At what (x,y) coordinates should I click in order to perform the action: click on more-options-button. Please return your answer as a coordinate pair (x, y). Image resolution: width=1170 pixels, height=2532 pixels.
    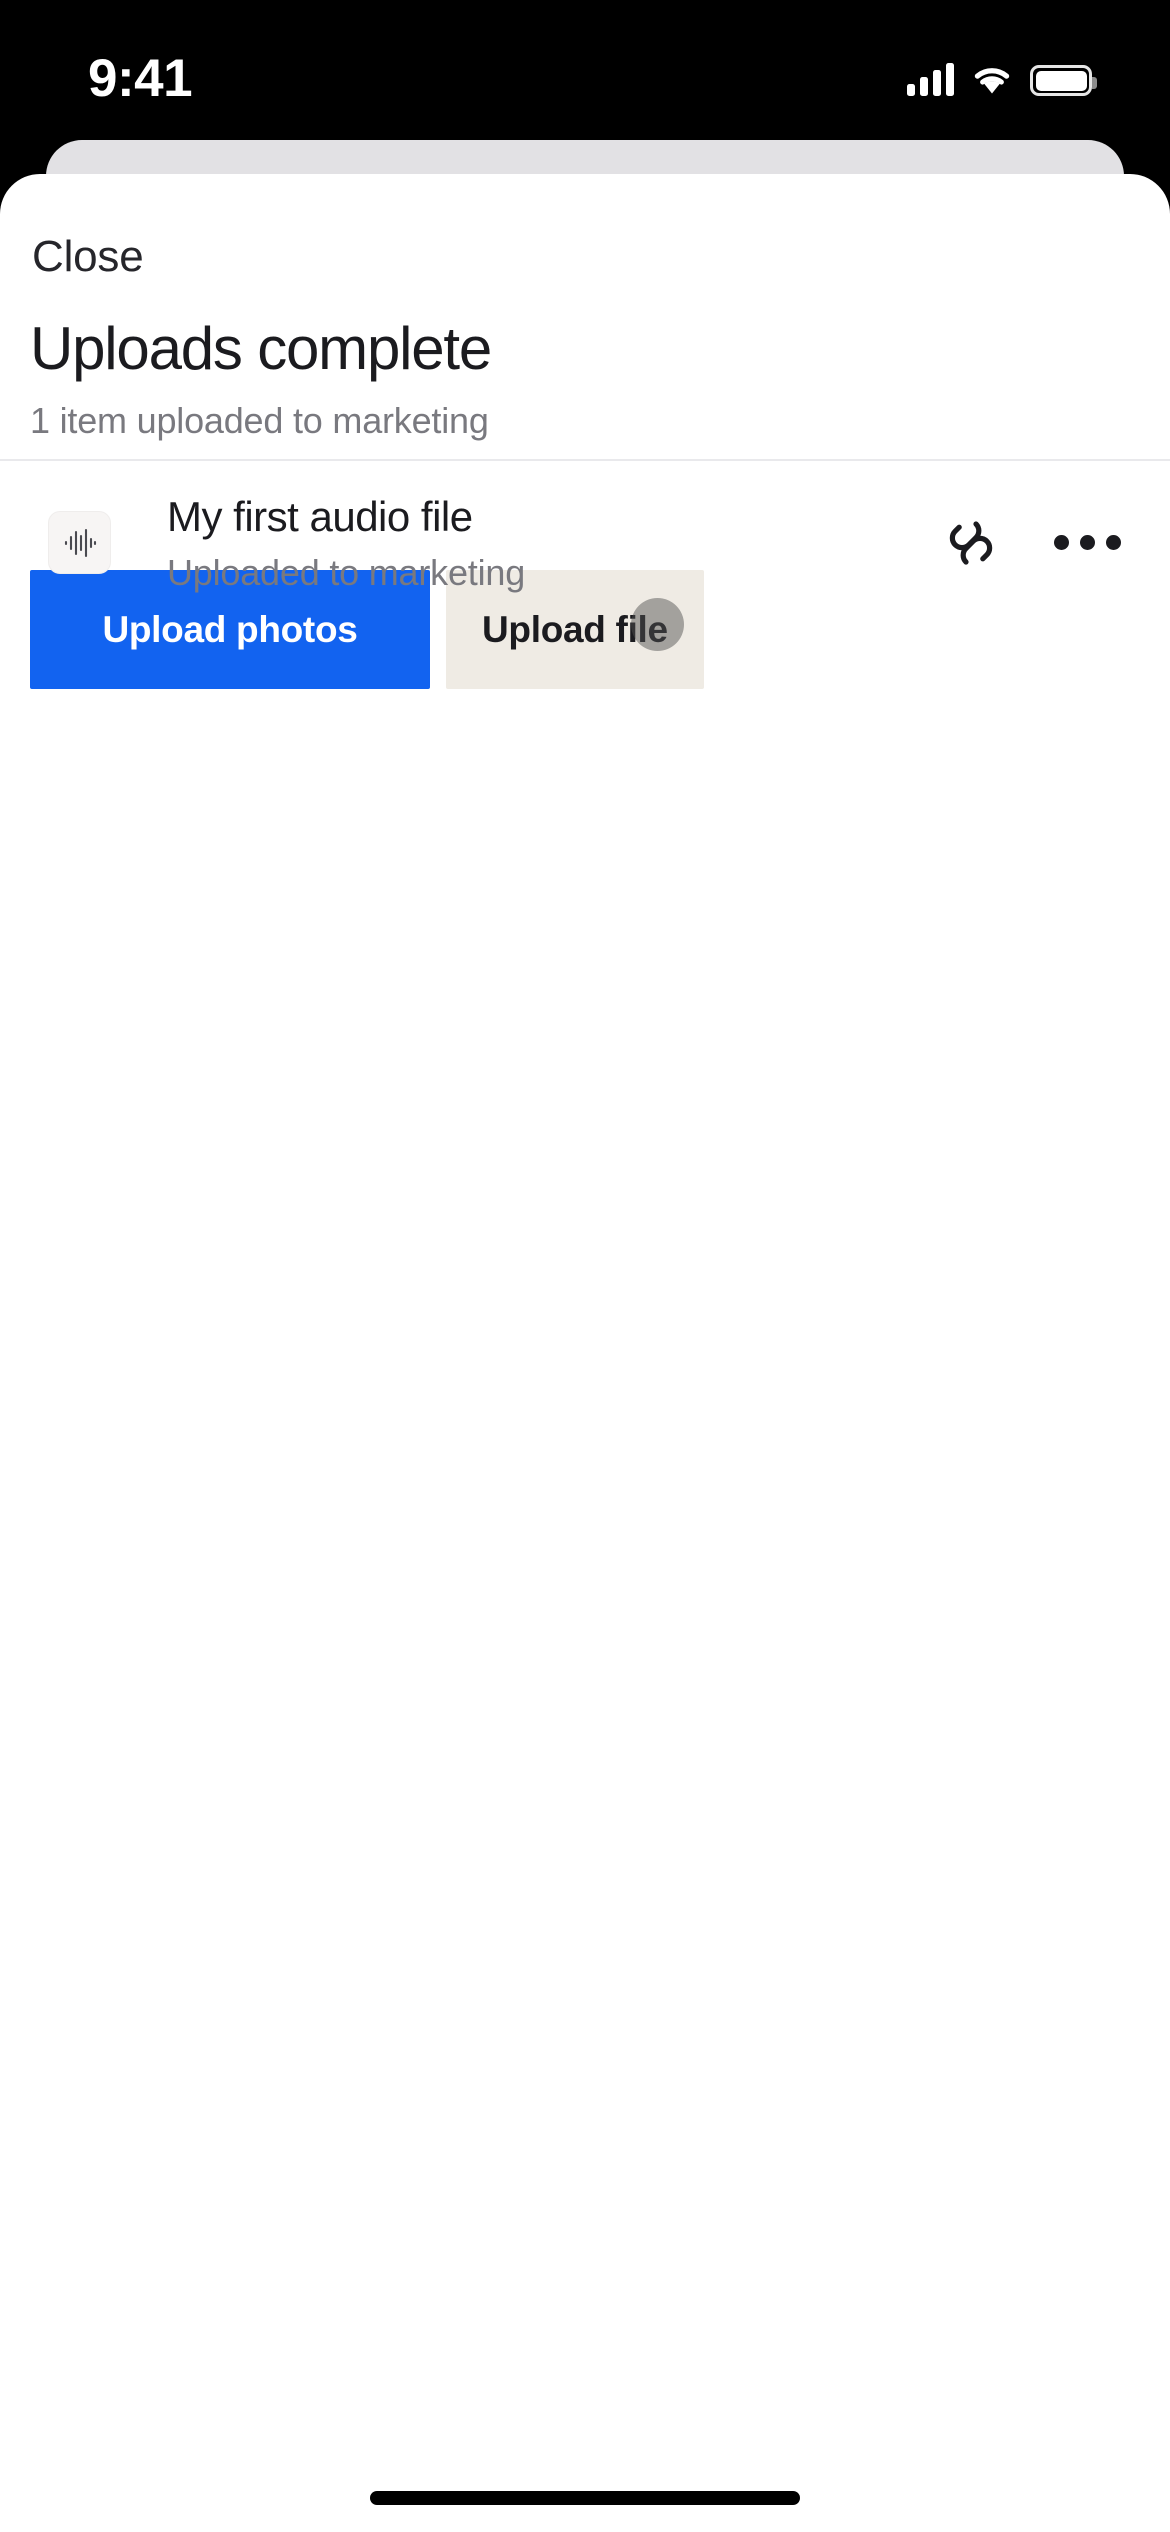
    Looking at the image, I should click on (1087, 543).